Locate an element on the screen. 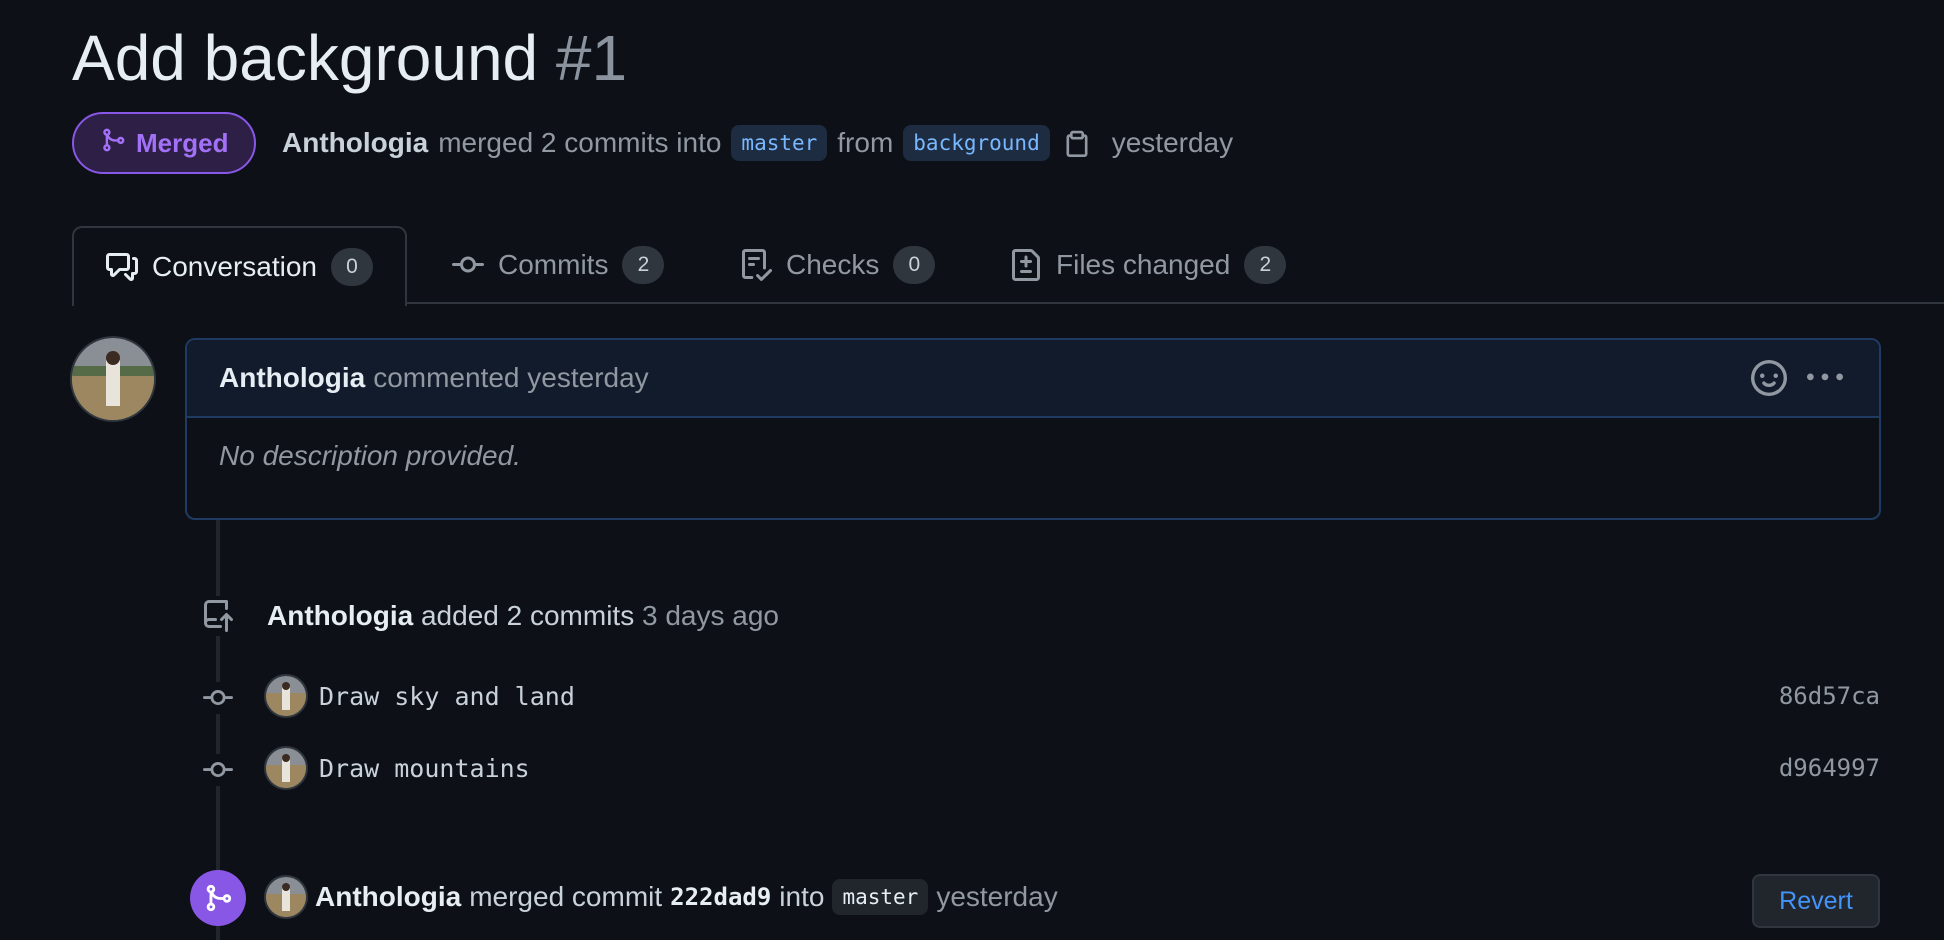  comment-options-button is located at coordinates (1825, 381).